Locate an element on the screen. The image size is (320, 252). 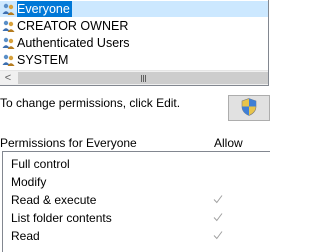
grip-icon is located at coordinates (143, 78).